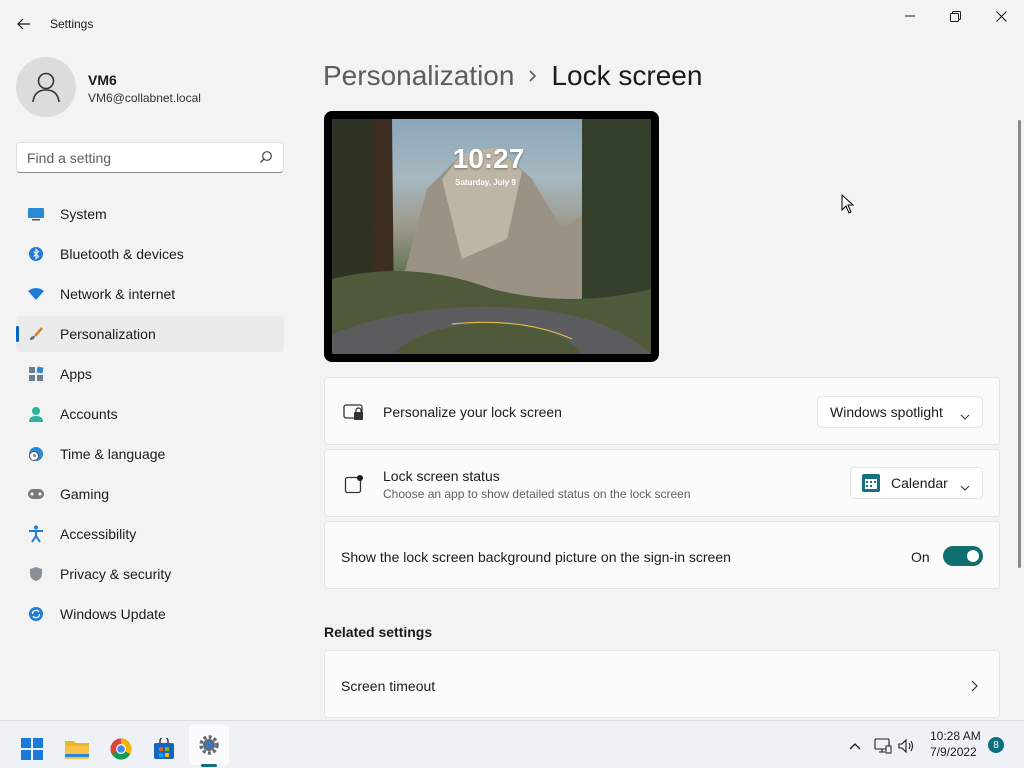  What do you see at coordinates (378, 632) in the screenshot?
I see `related-settings-heading: Related settings` at bounding box center [378, 632].